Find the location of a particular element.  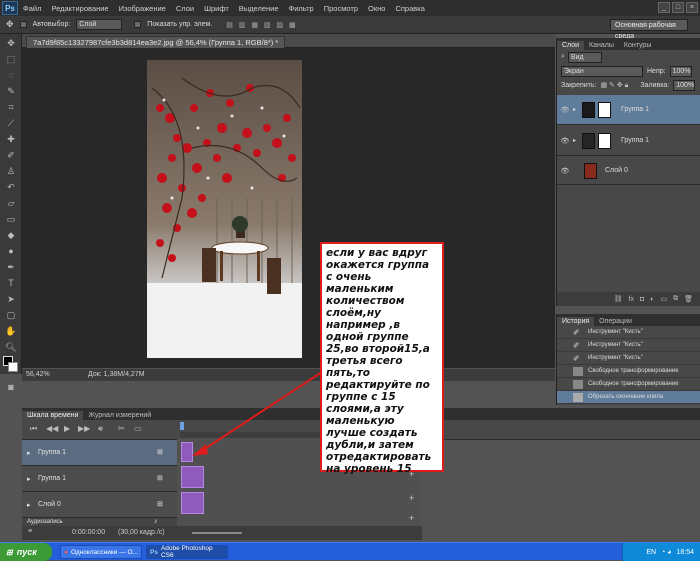

minimize-button: _ is located at coordinates (664, 7).